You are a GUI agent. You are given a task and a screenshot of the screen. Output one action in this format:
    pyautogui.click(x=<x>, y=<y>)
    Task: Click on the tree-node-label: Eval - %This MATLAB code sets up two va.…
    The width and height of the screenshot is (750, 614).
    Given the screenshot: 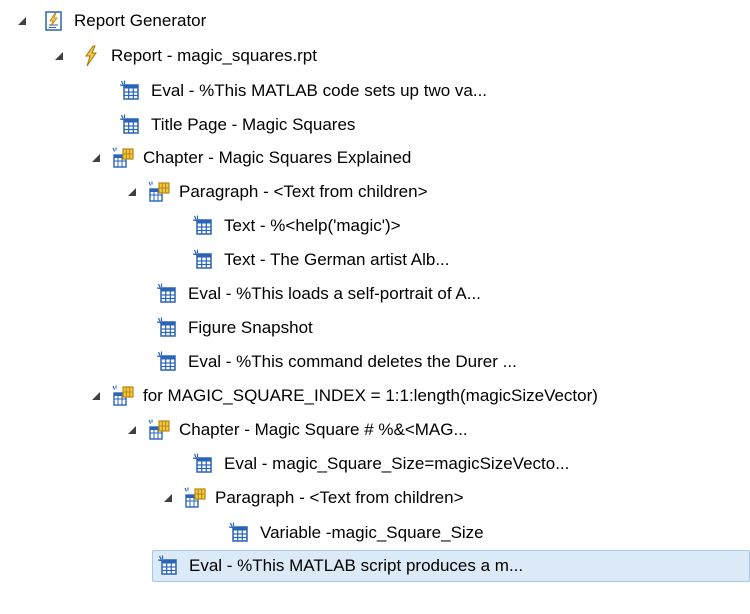 What is the action you would take?
    pyautogui.click(x=319, y=90)
    